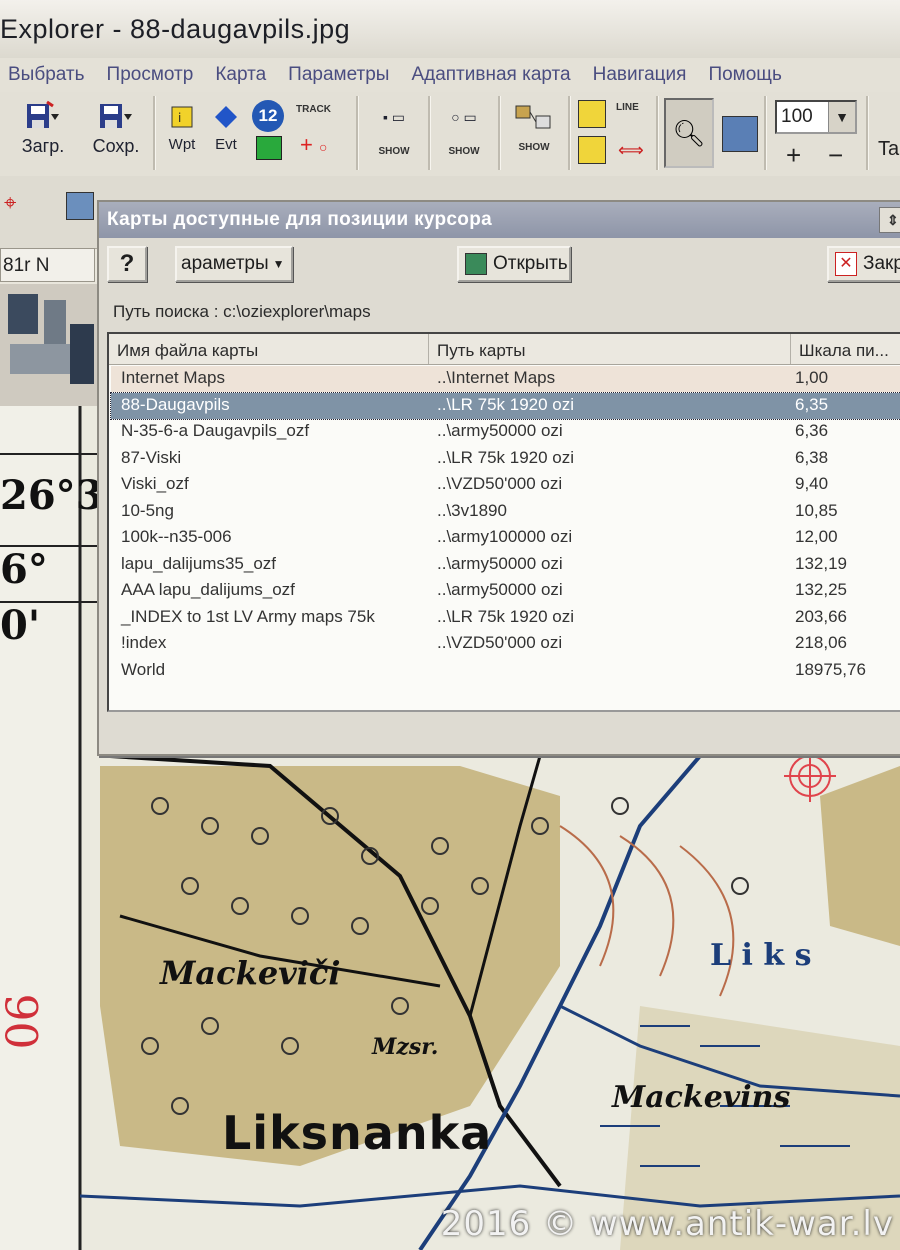 This screenshot has width=900, height=1250. I want to click on parameters-dropdown: араметры ▼, so click(234, 264).